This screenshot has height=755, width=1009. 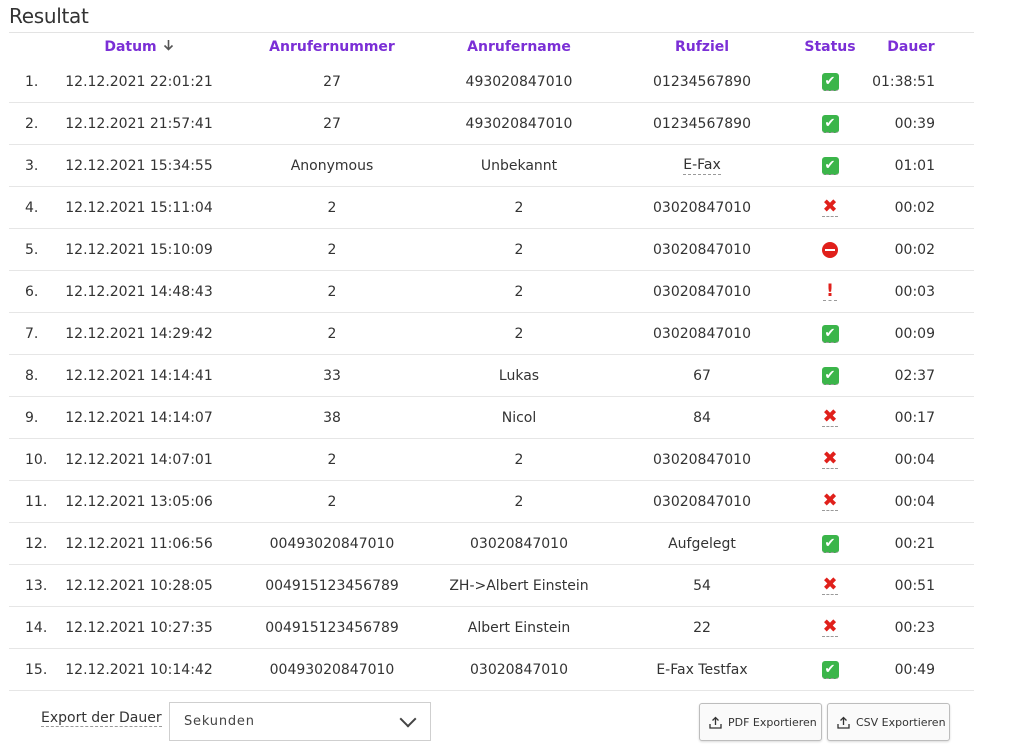 I want to click on row-index: 12., so click(x=39, y=544).